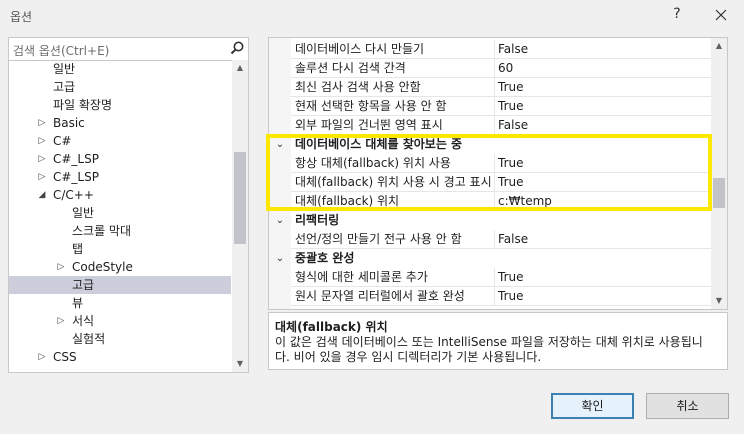 The width and height of the screenshot is (744, 434). I want to click on tree-item-label: 실험적, so click(89, 339).